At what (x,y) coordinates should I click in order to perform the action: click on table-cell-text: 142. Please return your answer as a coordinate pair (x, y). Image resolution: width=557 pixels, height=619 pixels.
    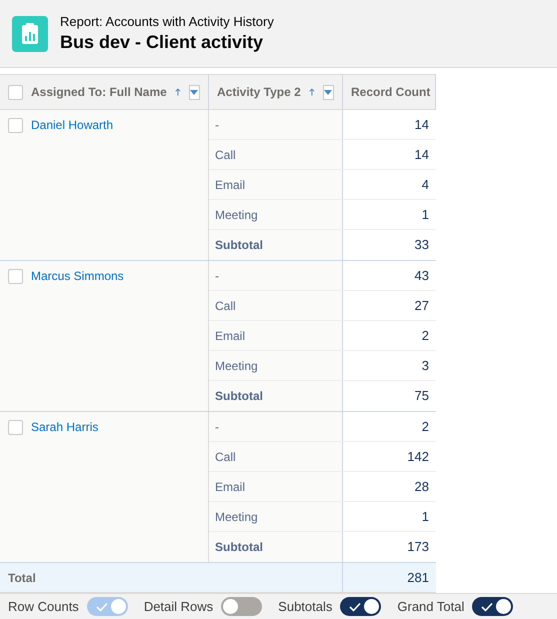
    Looking at the image, I should click on (418, 457).